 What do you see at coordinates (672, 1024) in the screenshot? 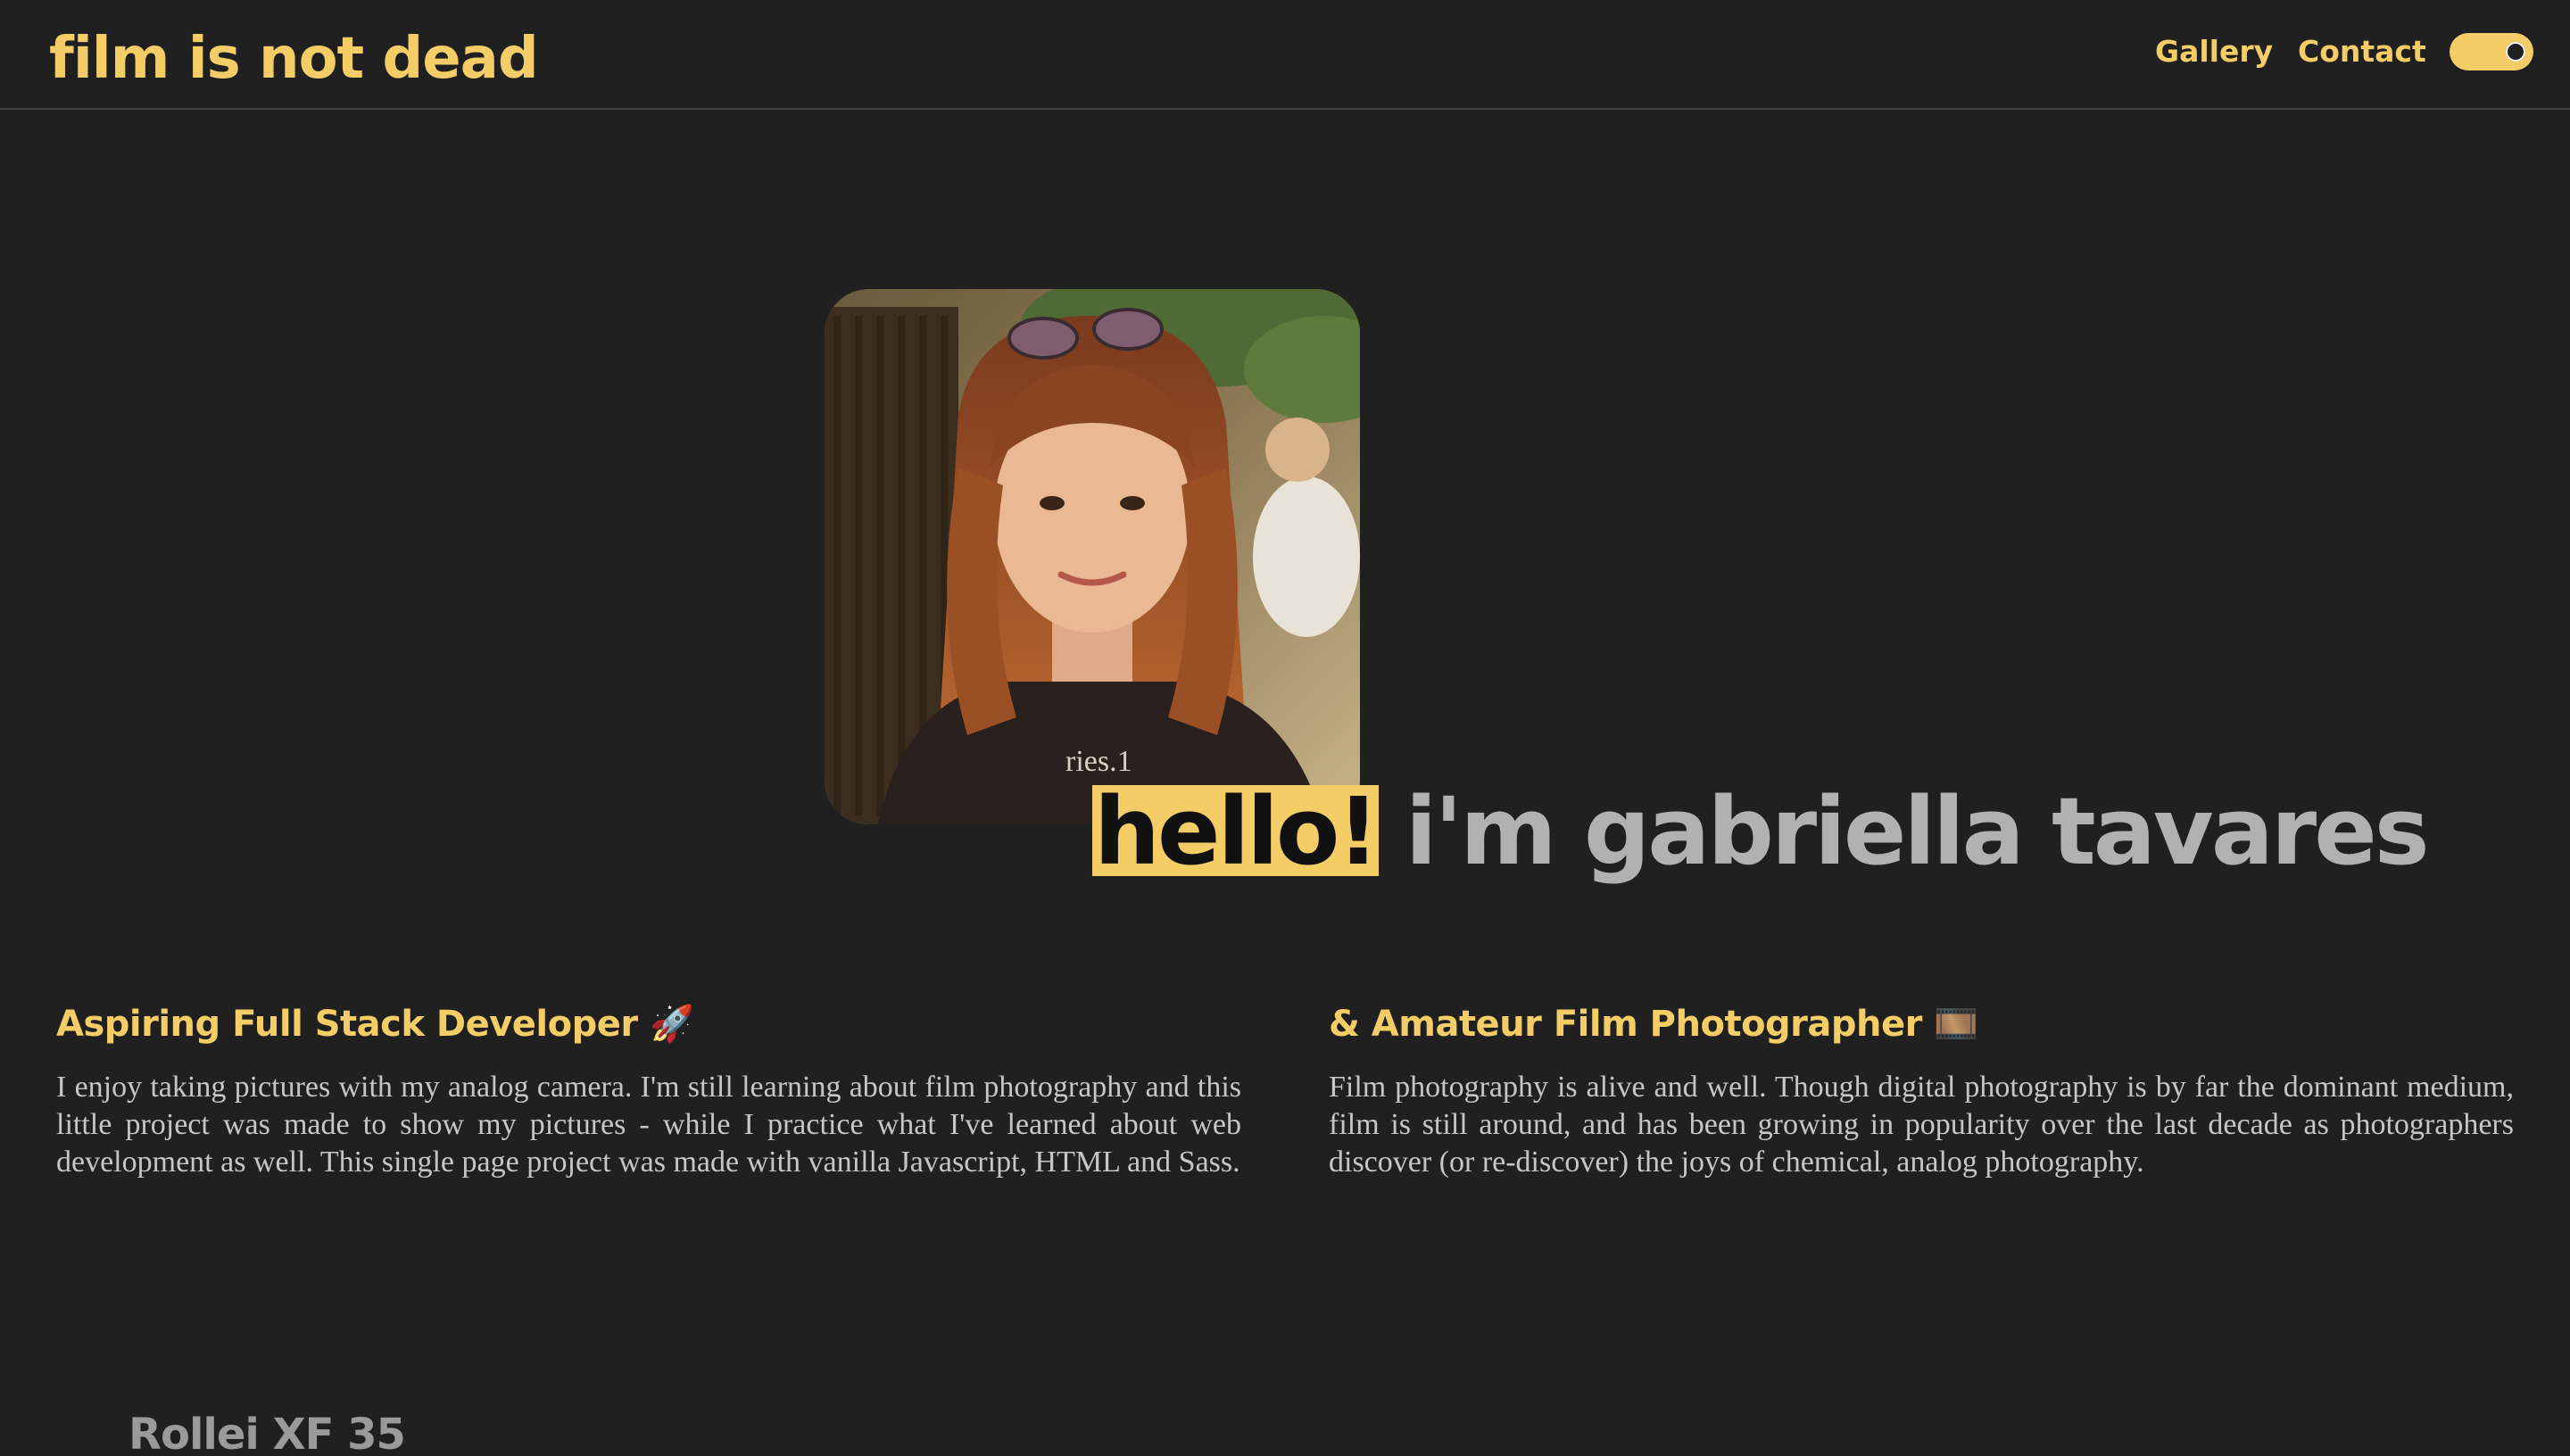
I see `rocket-icon: 🚀` at bounding box center [672, 1024].